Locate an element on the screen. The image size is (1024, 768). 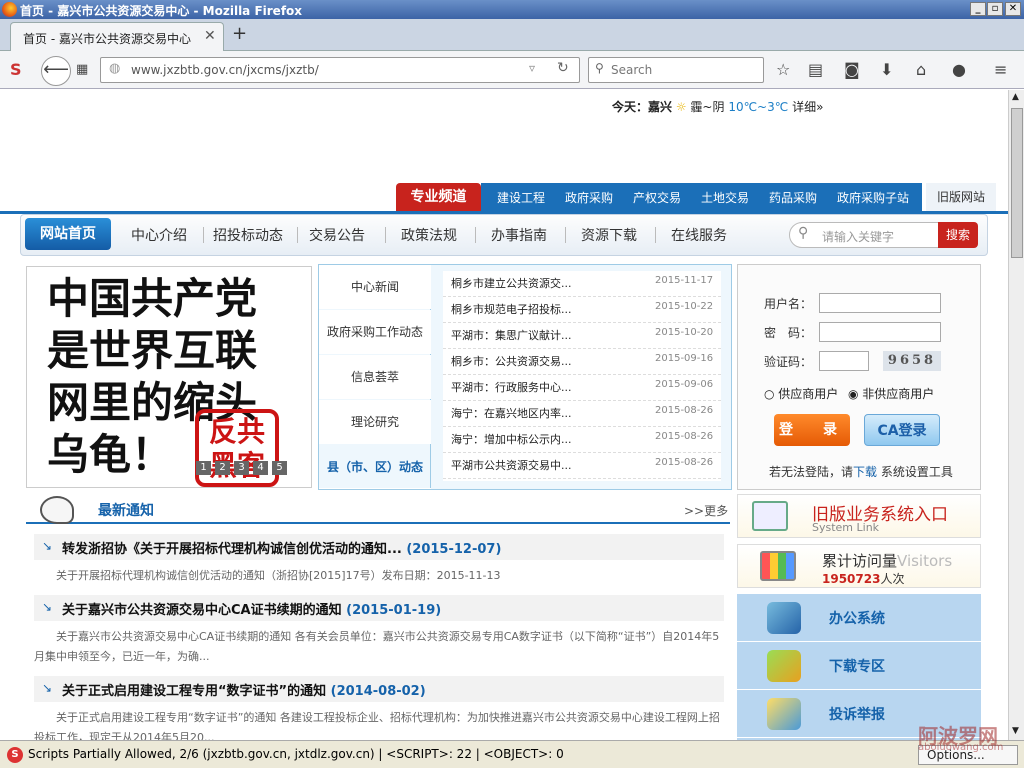
nav-item: 招投标动态 is located at coordinates (248, 235).